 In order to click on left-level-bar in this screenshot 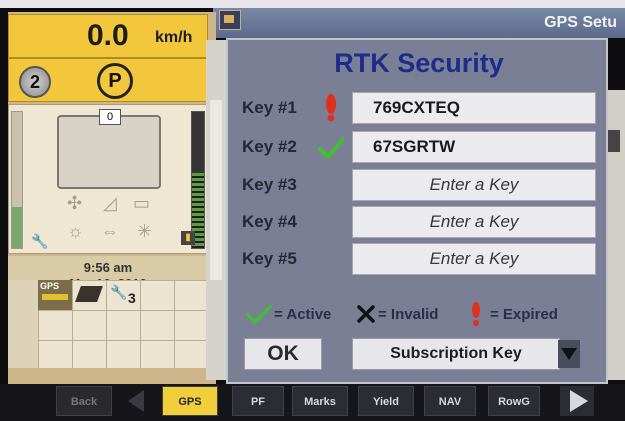, I will do `click(17, 180)`.